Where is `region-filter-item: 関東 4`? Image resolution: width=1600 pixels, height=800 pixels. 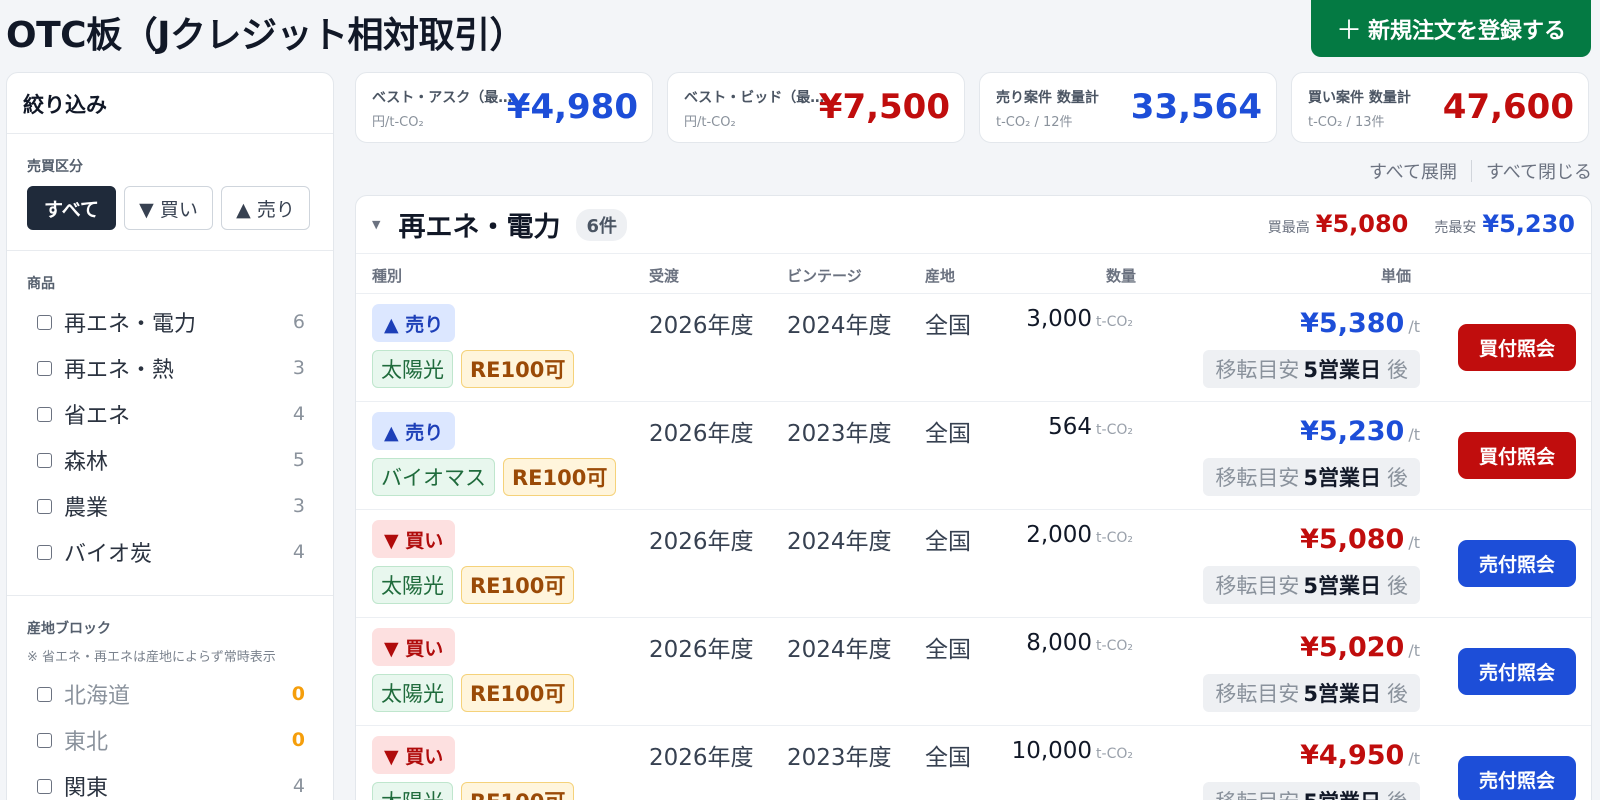
region-filter-item: 関東 4 is located at coordinates (170, 781).